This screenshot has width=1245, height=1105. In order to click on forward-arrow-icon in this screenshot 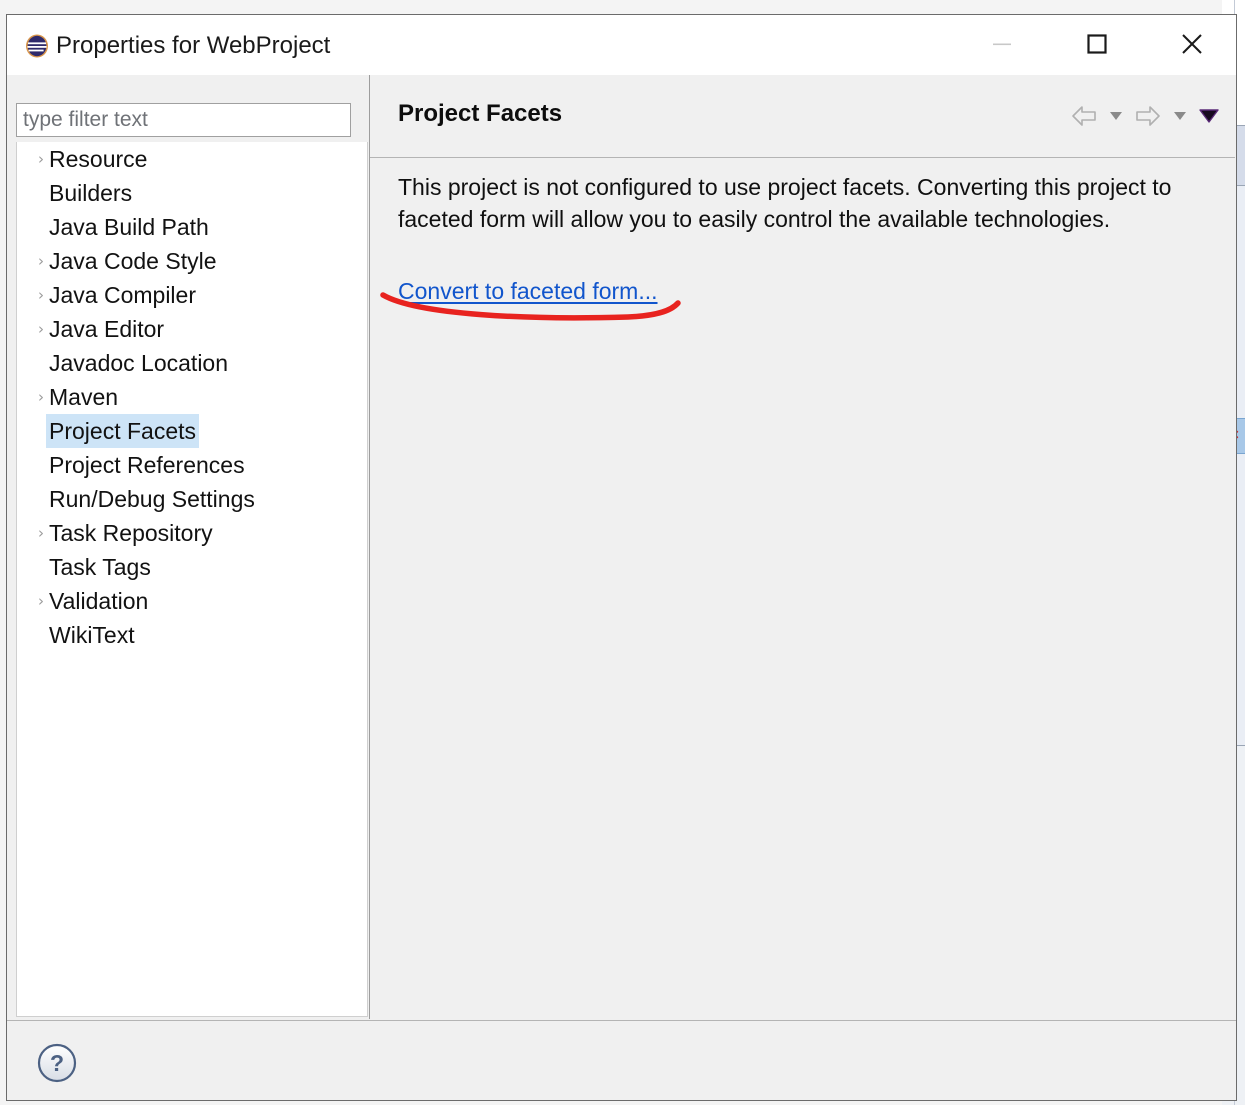, I will do `click(1148, 116)`.